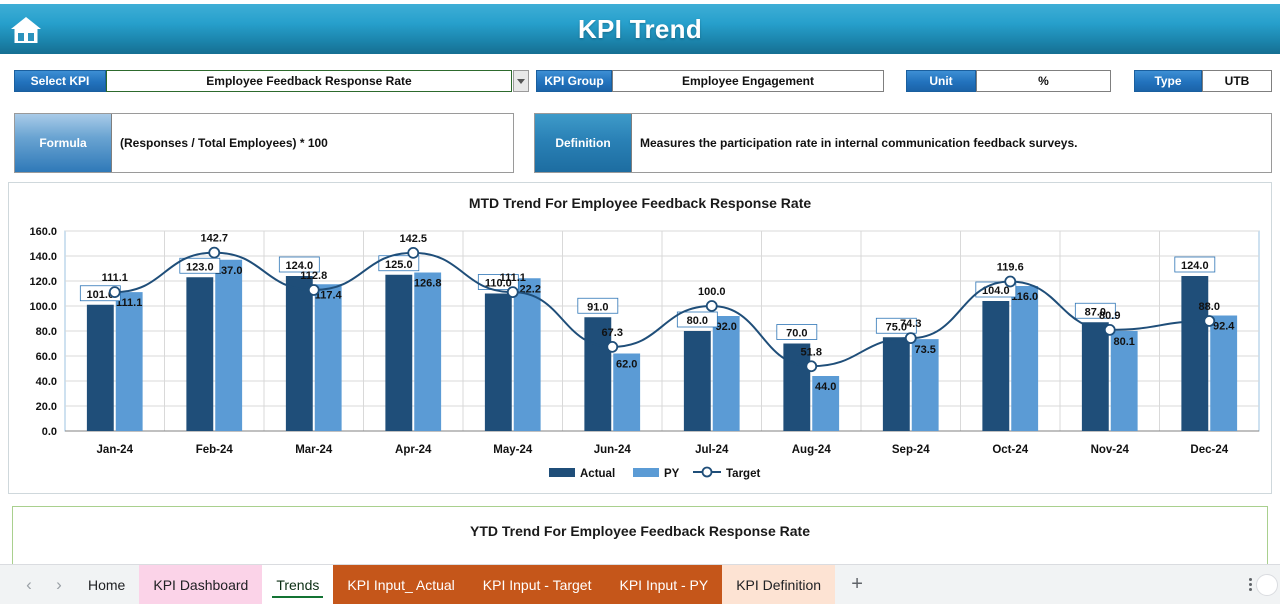 Image resolution: width=1280 pixels, height=604 pixels. What do you see at coordinates (910, 324) in the screenshot?
I see `target-label: 74.3` at bounding box center [910, 324].